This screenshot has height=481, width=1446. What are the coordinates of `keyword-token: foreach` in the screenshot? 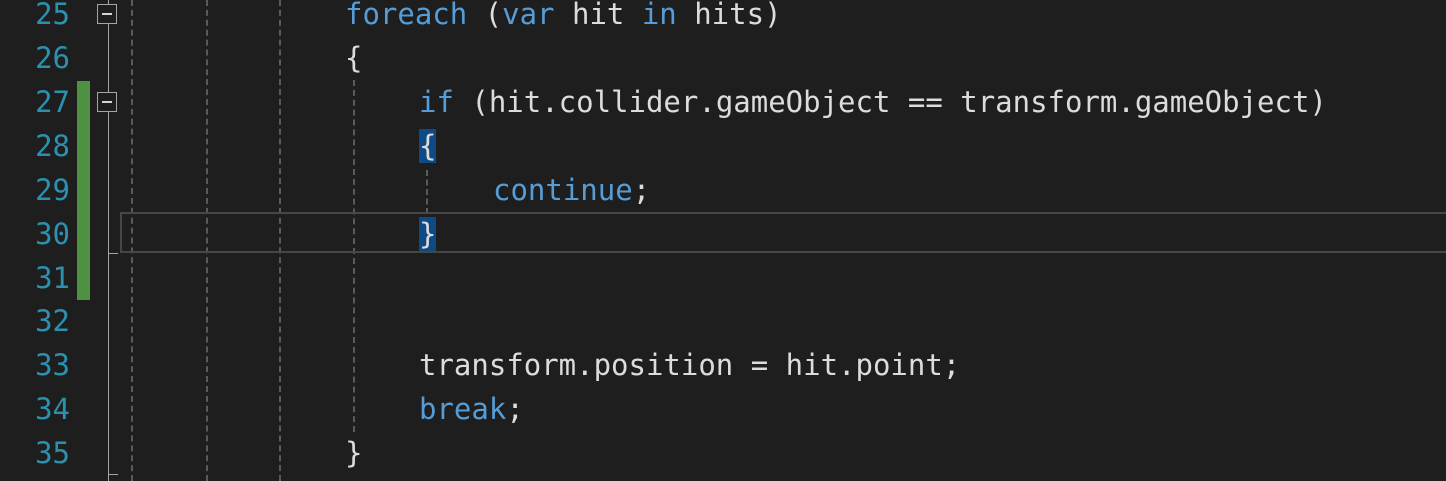 It's located at (406, 15).